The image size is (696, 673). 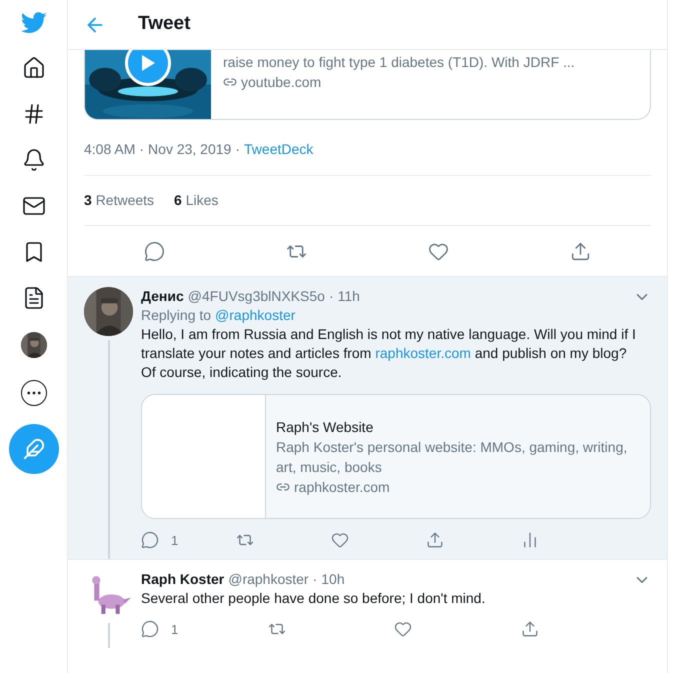 I want to click on card-domain: youtube.com, so click(x=281, y=82).